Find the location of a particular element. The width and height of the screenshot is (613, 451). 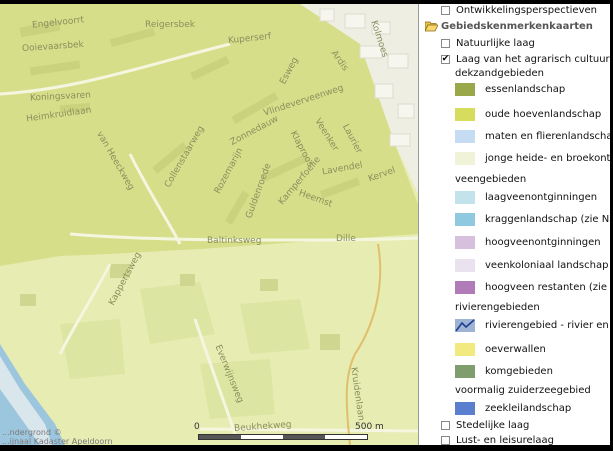

layer-label: Ontwikkelingsperspectieven is located at coordinates (526, 10).